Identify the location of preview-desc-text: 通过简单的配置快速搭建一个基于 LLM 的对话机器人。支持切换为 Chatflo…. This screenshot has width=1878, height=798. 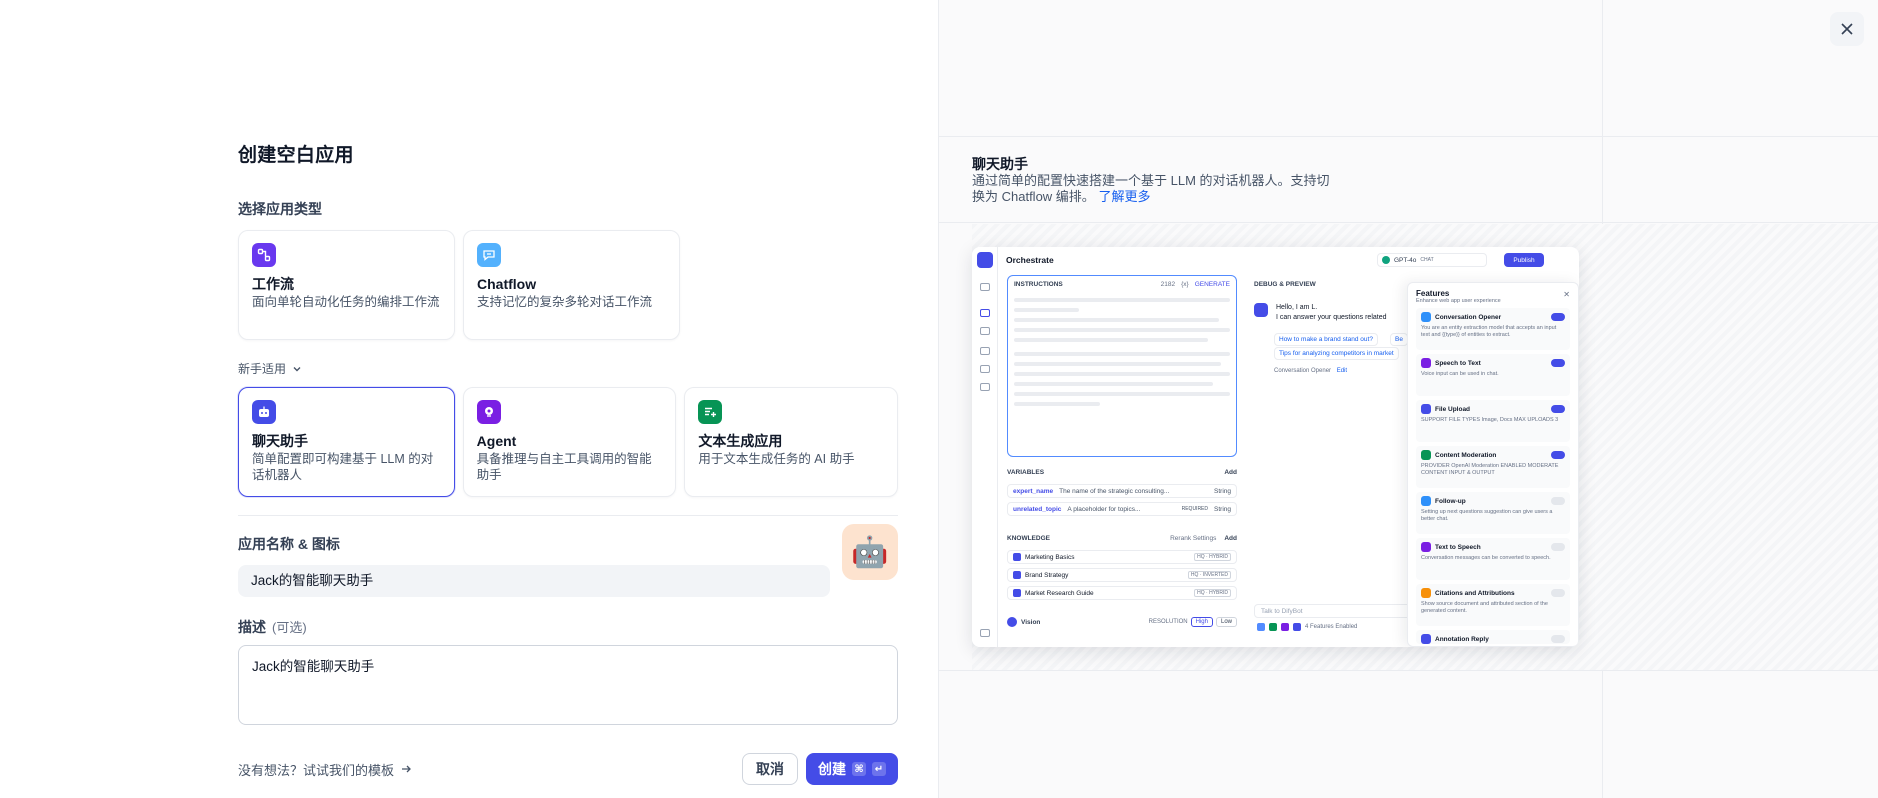
(1151, 188).